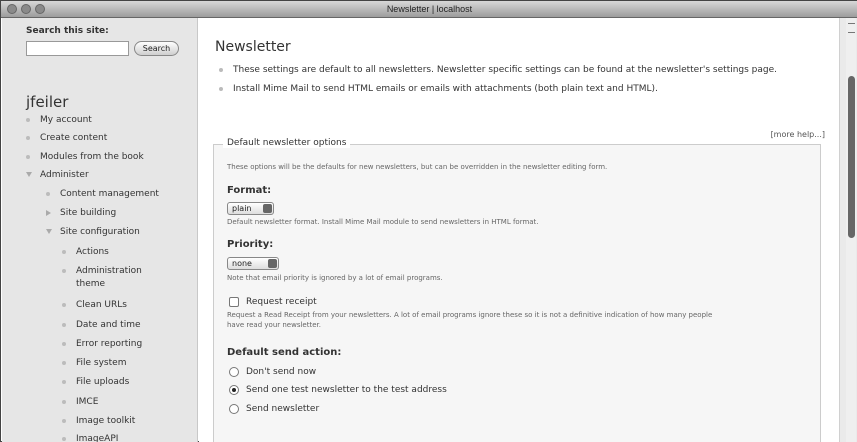  What do you see at coordinates (234, 409) in the screenshot?
I see `radio-send-newsletter` at bounding box center [234, 409].